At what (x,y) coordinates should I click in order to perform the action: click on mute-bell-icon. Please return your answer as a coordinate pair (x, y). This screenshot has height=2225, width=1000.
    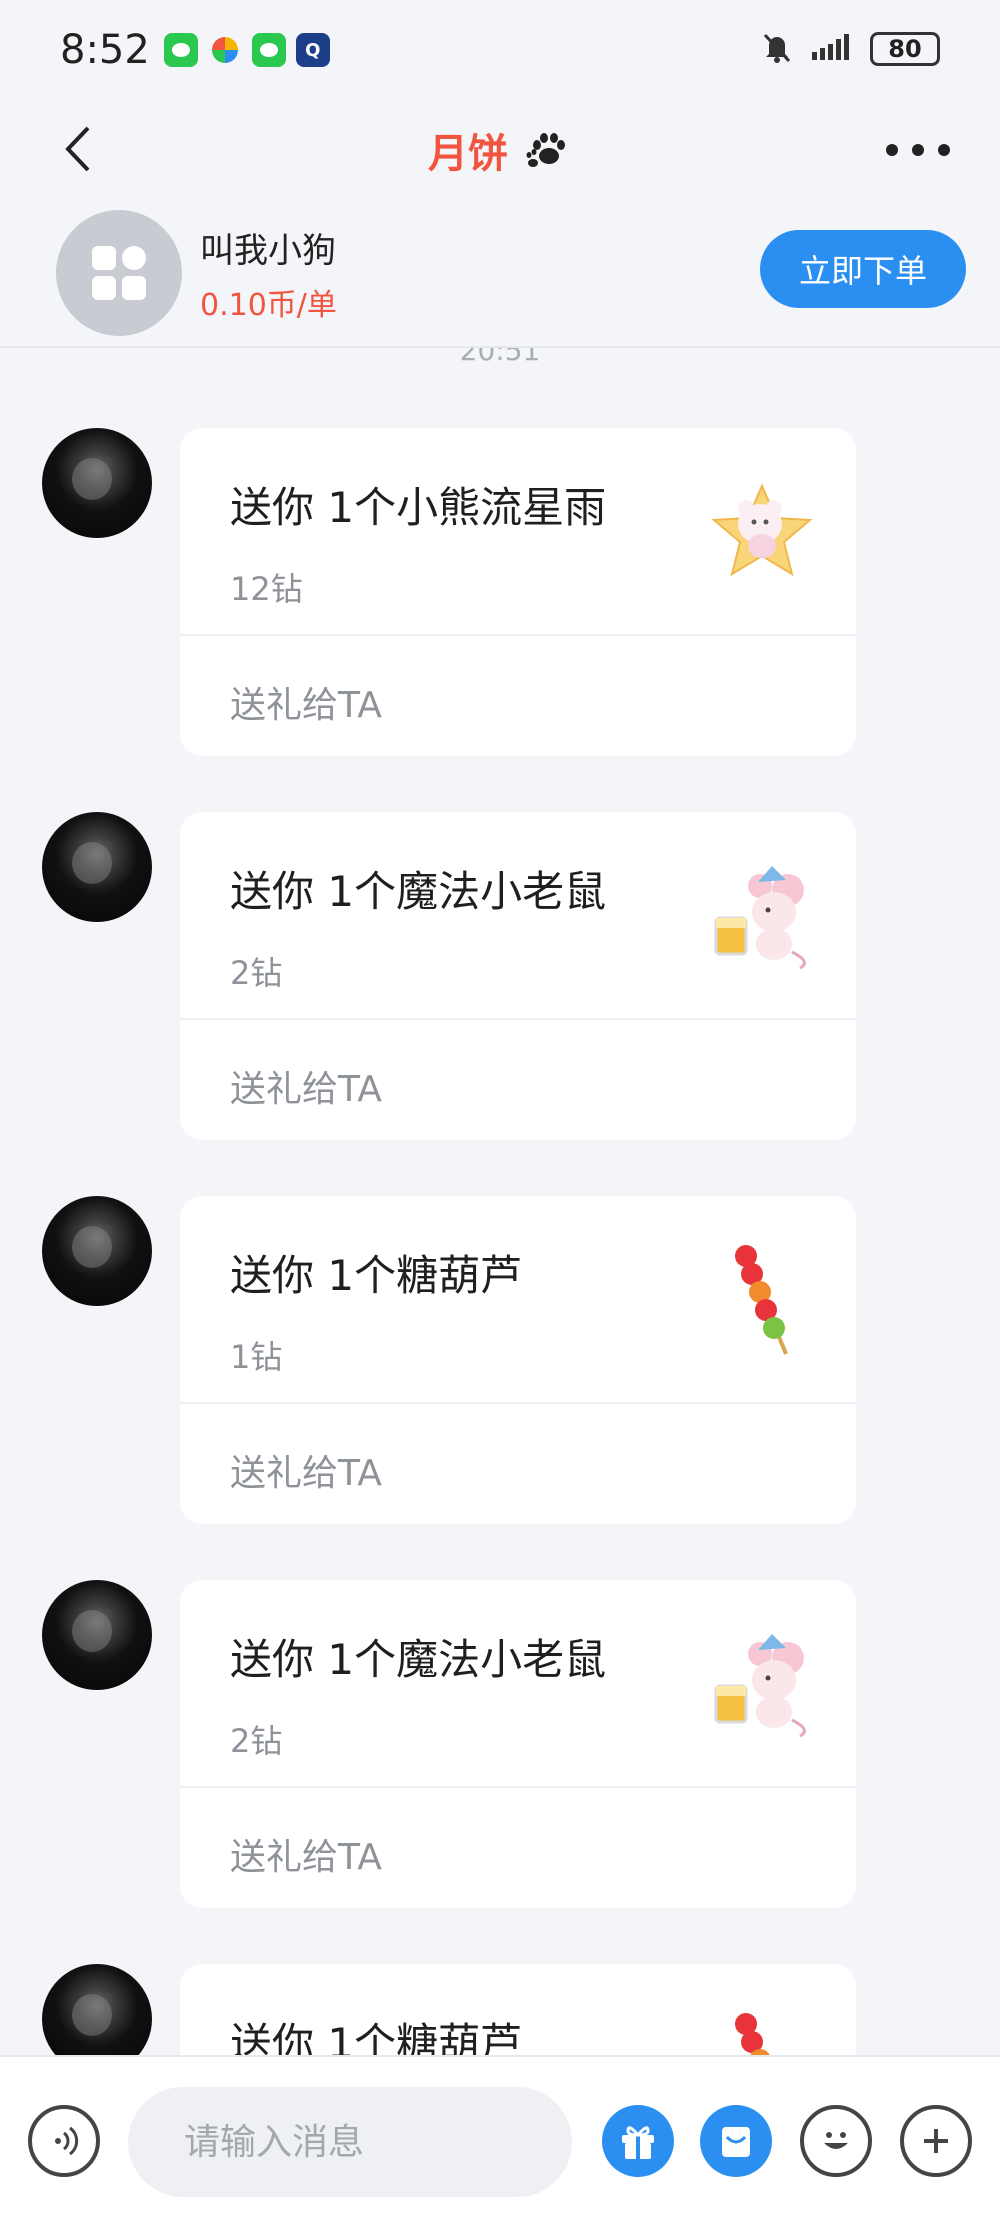
    Looking at the image, I should click on (777, 49).